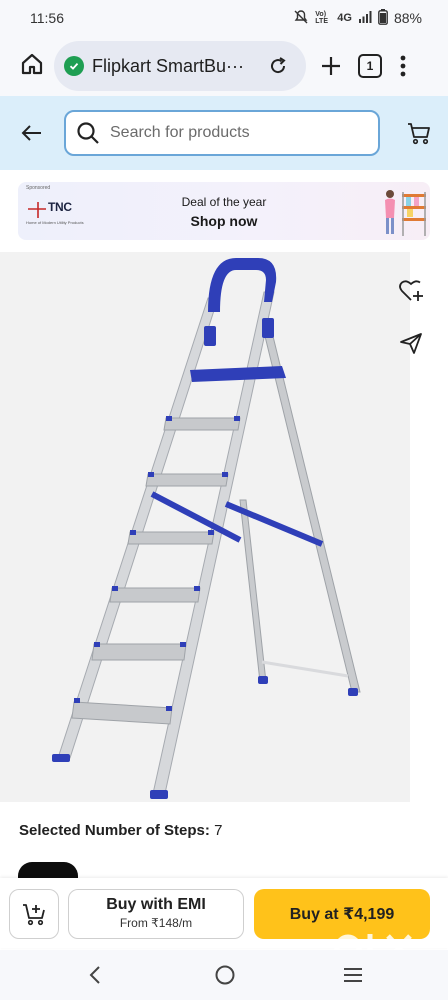  What do you see at coordinates (224, 202) in the screenshot?
I see `ad-title: Deal of the year` at bounding box center [224, 202].